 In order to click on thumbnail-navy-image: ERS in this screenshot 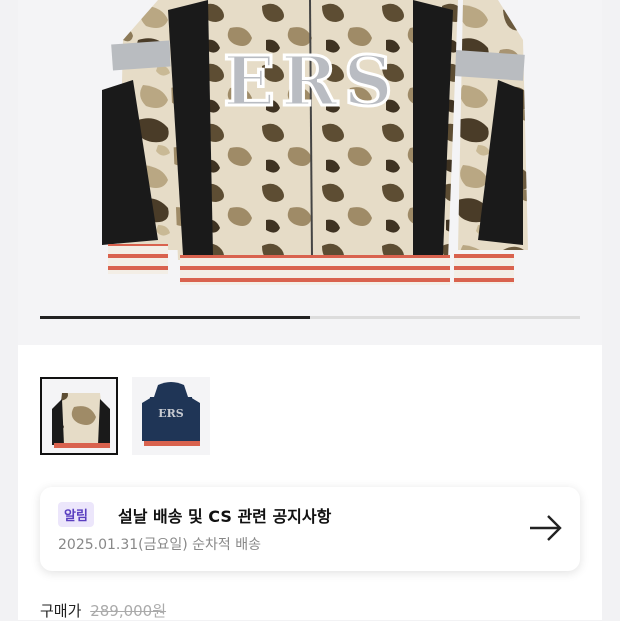, I will do `click(171, 416)`.